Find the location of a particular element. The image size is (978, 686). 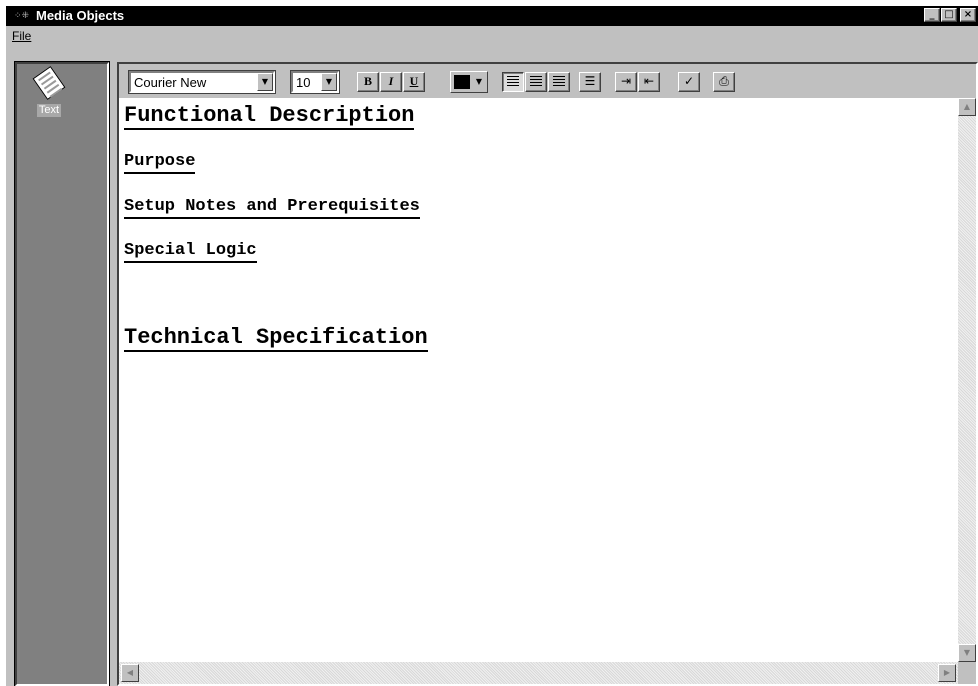

font-name-value: Courier New is located at coordinates (170, 82).